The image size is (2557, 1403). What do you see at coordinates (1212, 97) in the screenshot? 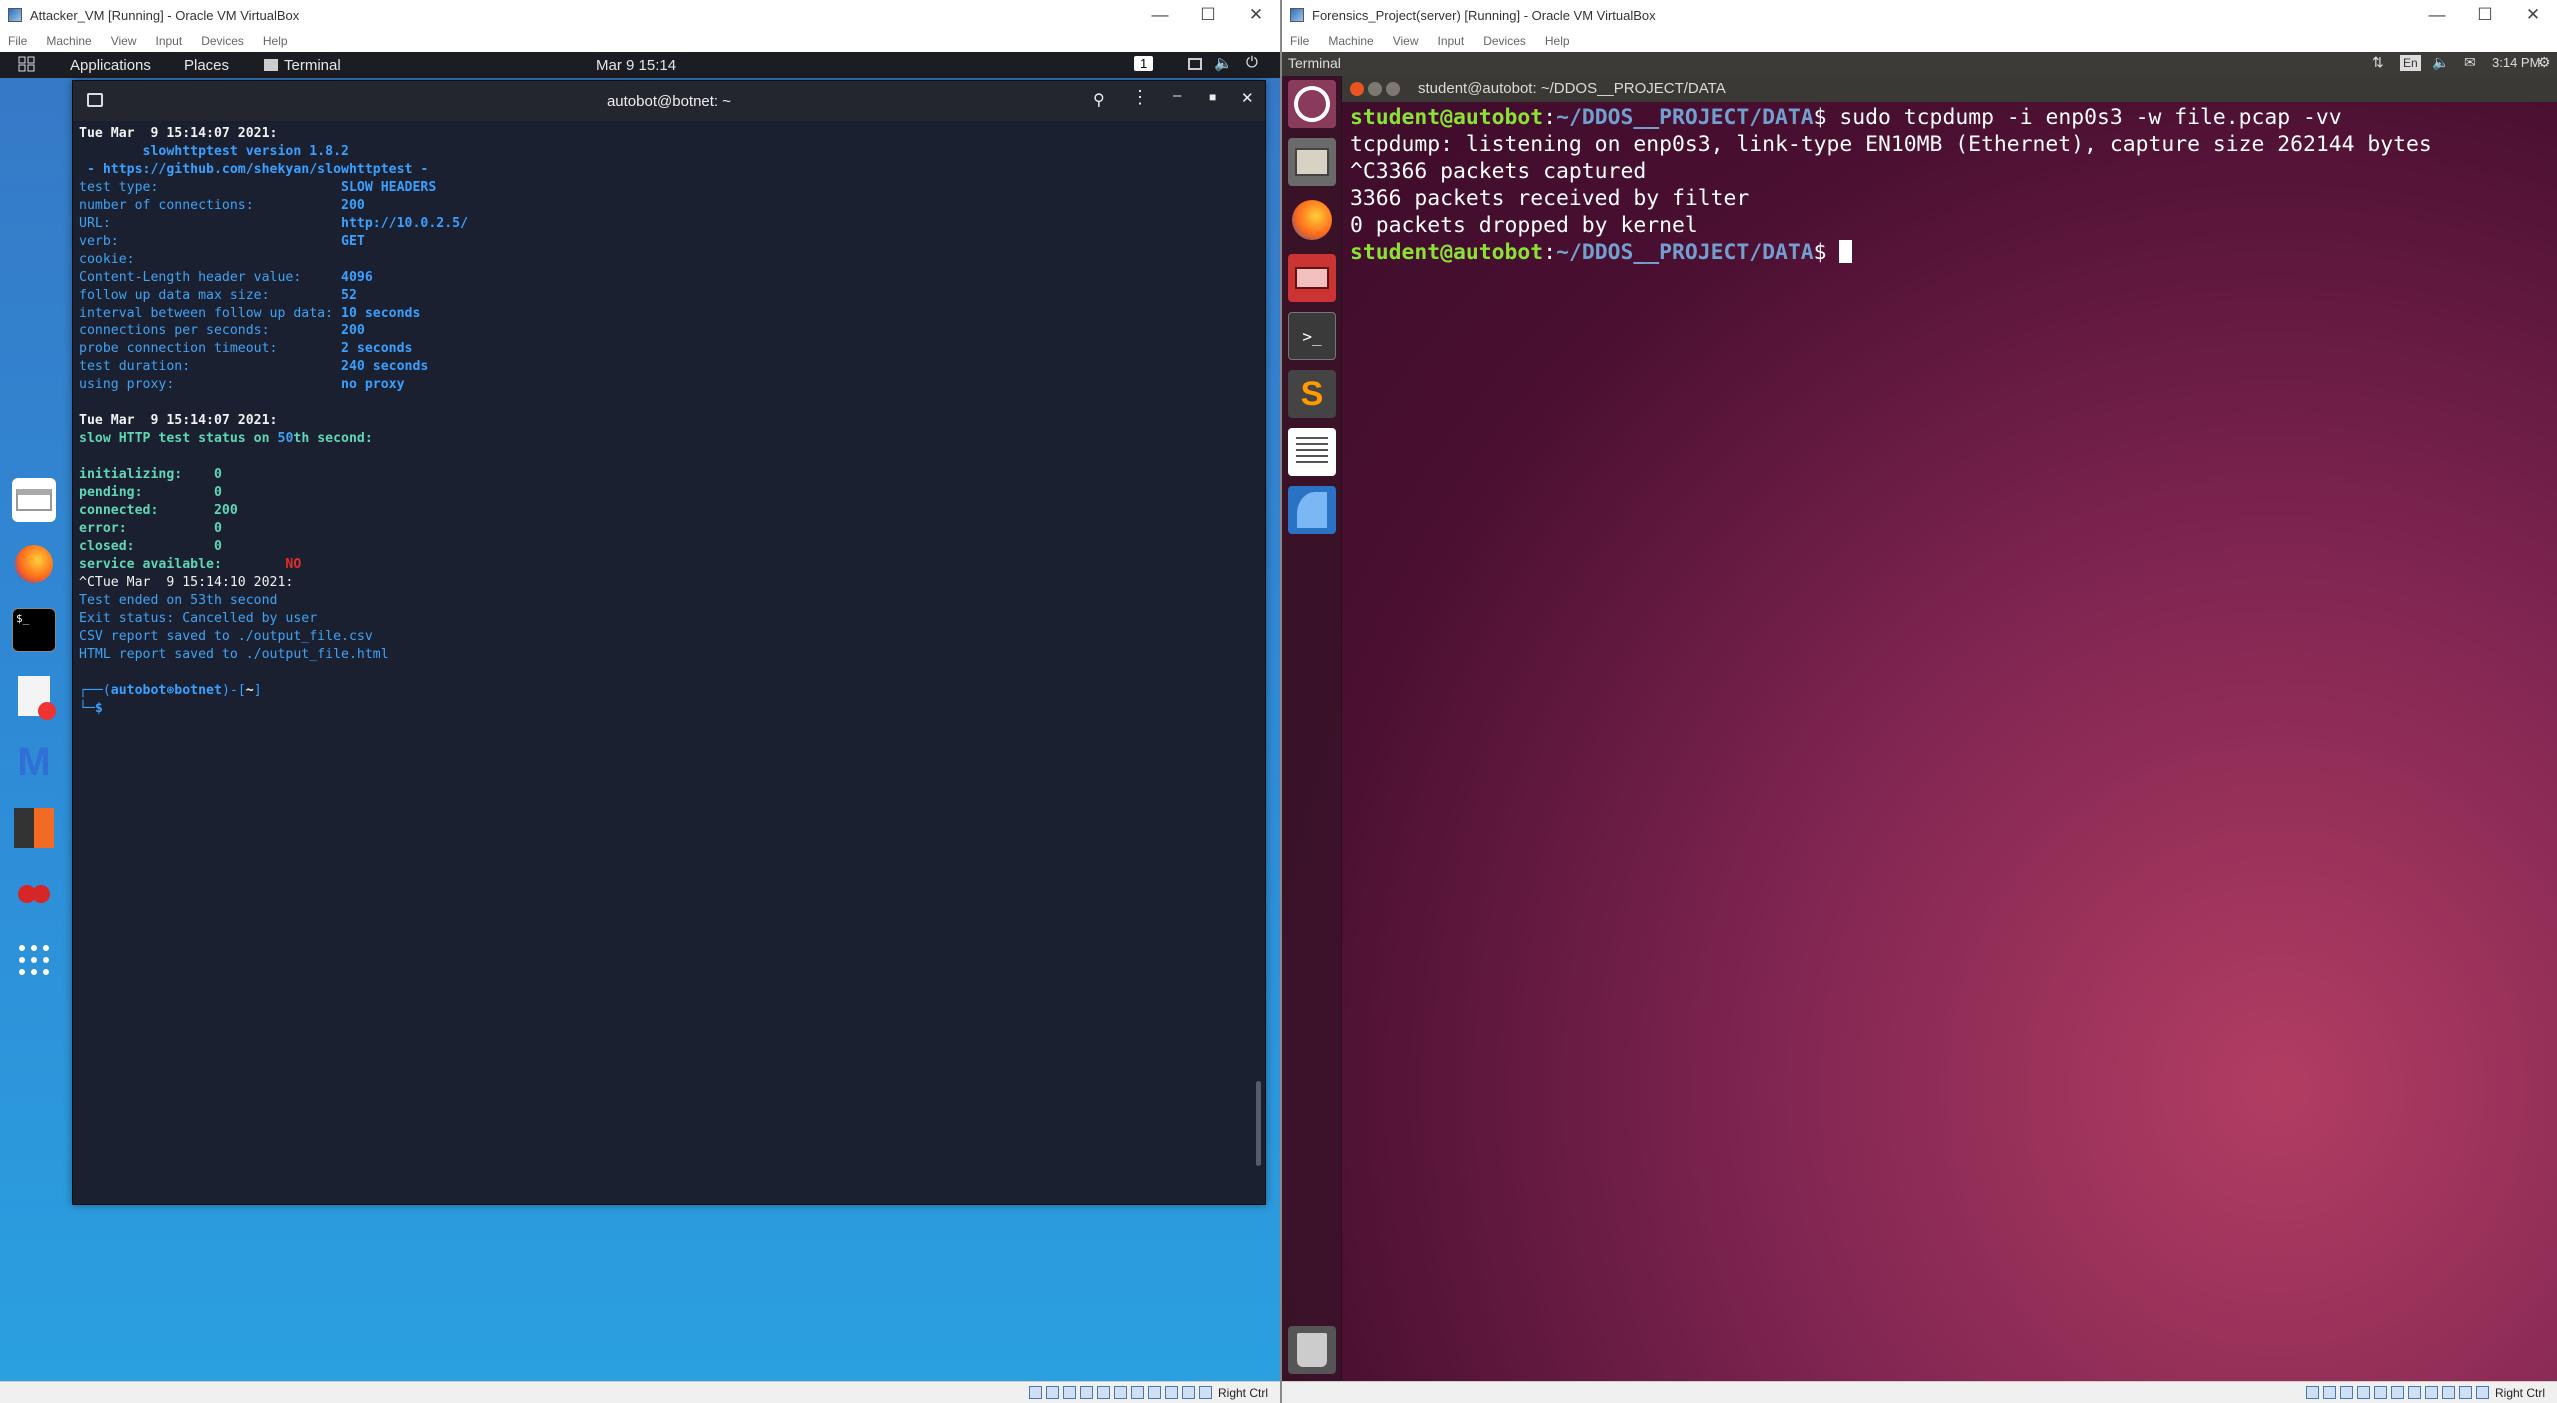
I see `maximize-button: ■` at bounding box center [1212, 97].